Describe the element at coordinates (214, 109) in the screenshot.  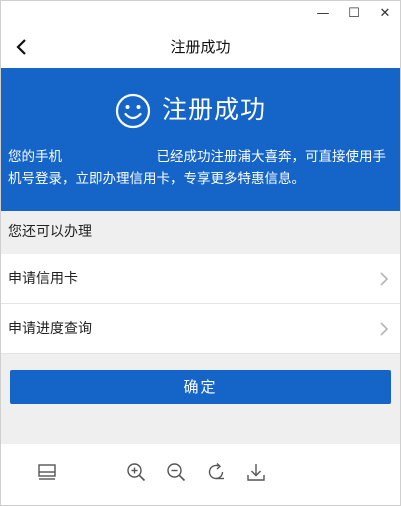
I see `banner-title: 注册成功` at that location.